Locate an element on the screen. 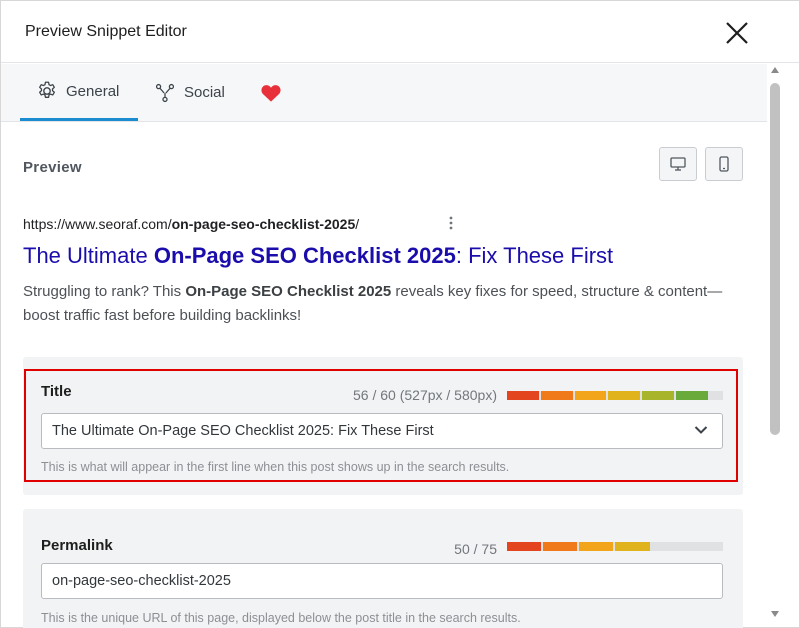 Image resolution: width=800 pixels, height=628 pixels. serp-url-slug: on-page-seo-checklist-2025 is located at coordinates (263, 224).